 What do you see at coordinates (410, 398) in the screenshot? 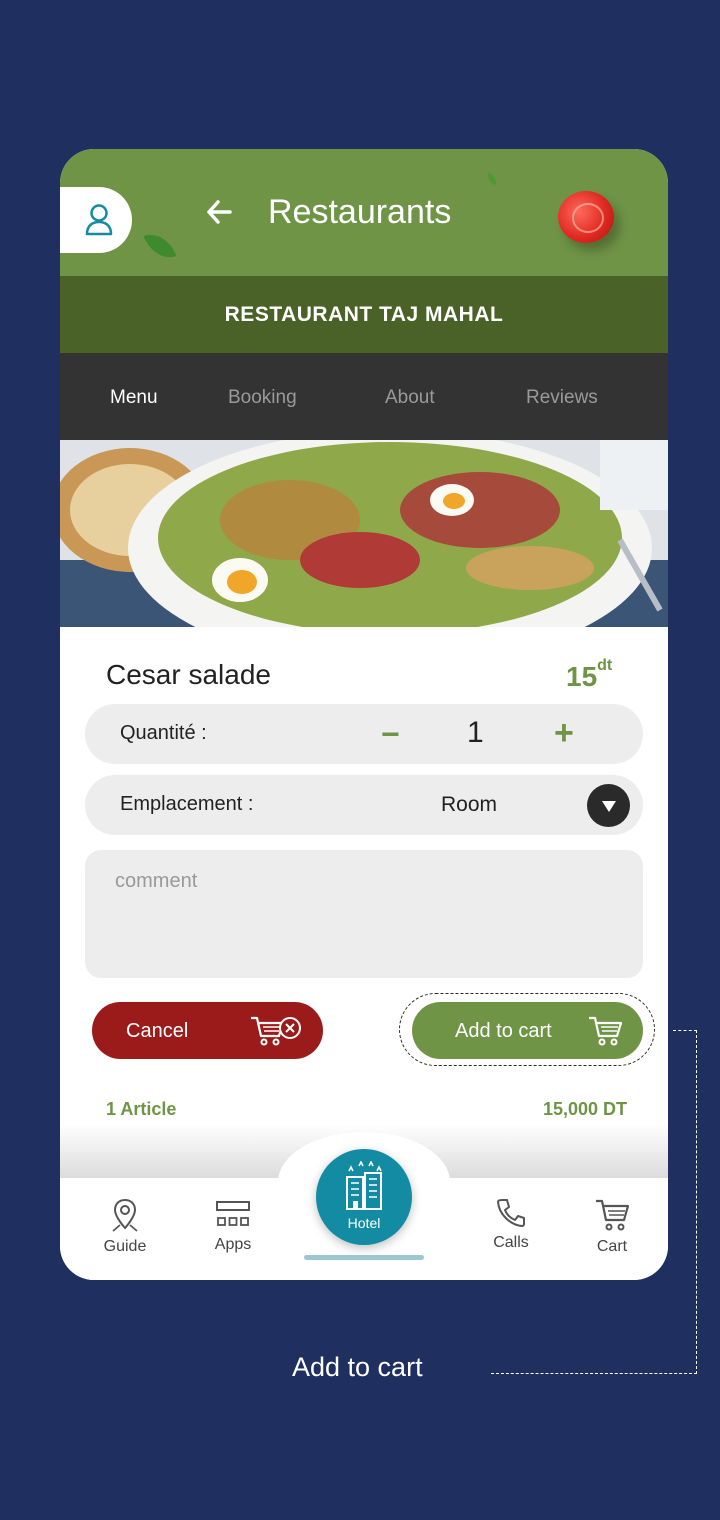
I see `tab-about: About` at bounding box center [410, 398].